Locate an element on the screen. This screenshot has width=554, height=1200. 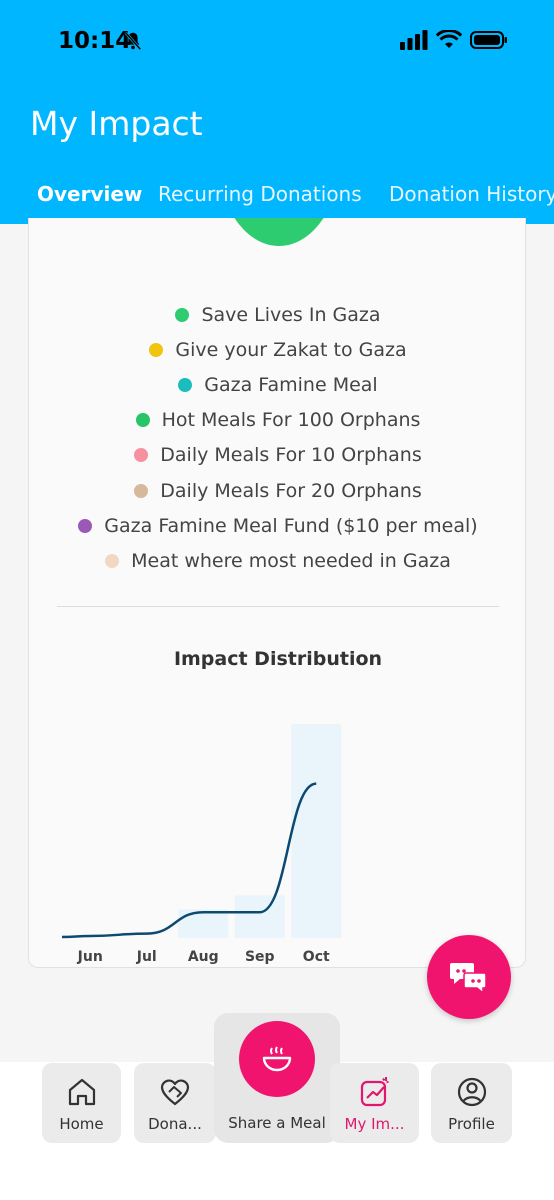
chart-tick-label: Aug is located at coordinates (203, 957).